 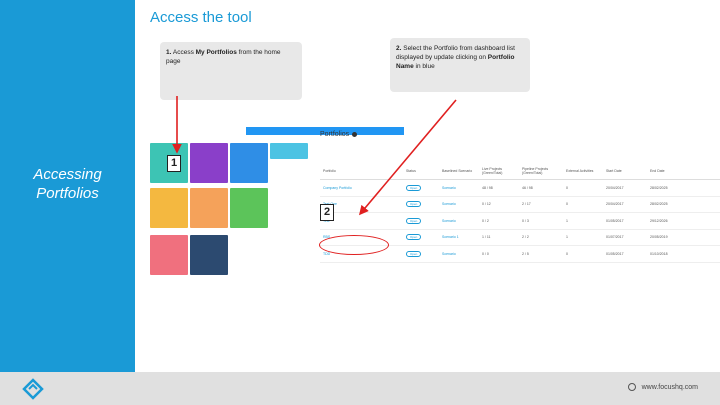 What do you see at coordinates (360, 388) in the screenshot?
I see `footer-bar: www.focushq.com` at bounding box center [360, 388].